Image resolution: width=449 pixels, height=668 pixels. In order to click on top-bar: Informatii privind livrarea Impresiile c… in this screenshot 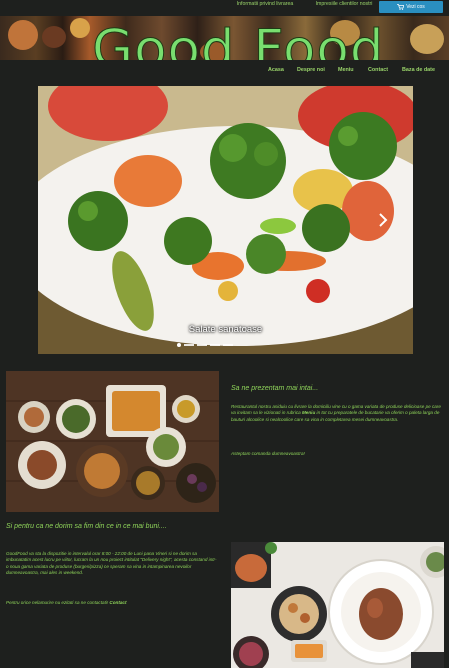, I will do `click(224, 8)`.